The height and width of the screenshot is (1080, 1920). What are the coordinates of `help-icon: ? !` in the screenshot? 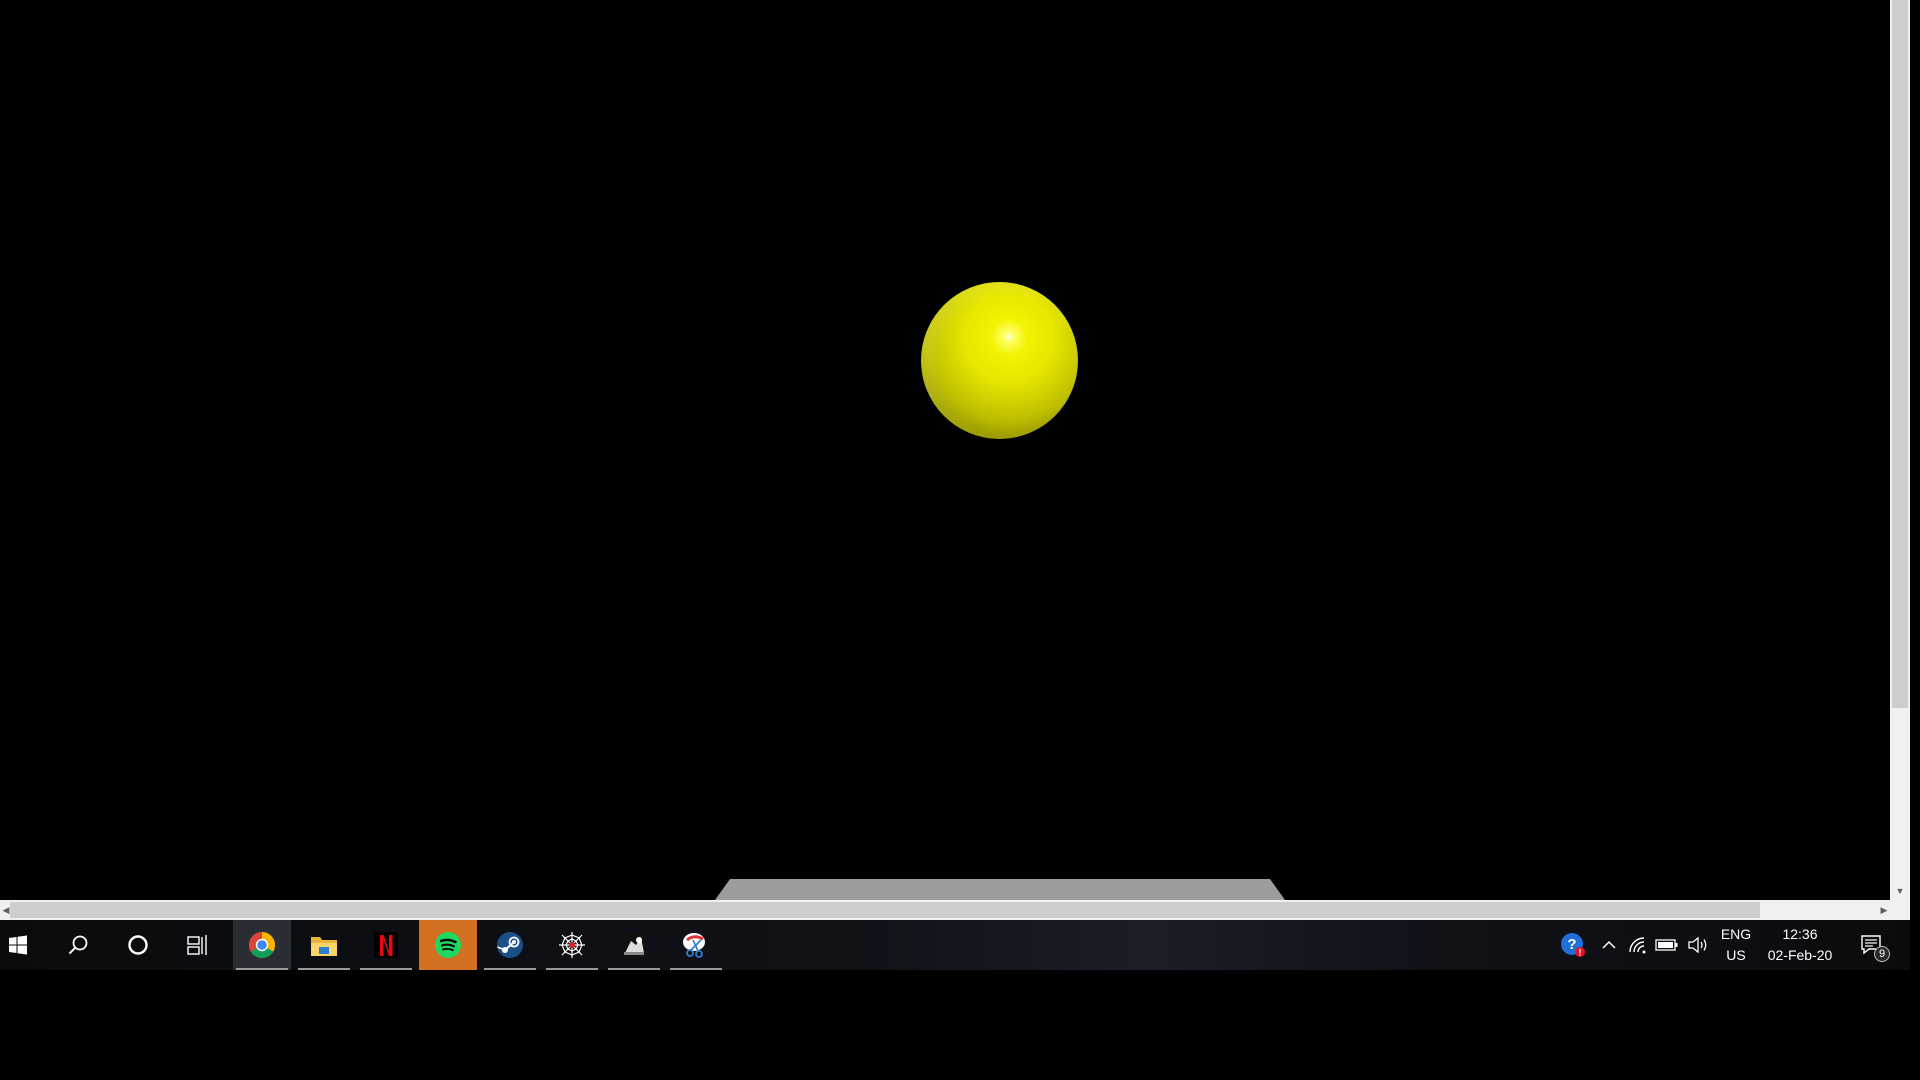 It's located at (1573, 945).